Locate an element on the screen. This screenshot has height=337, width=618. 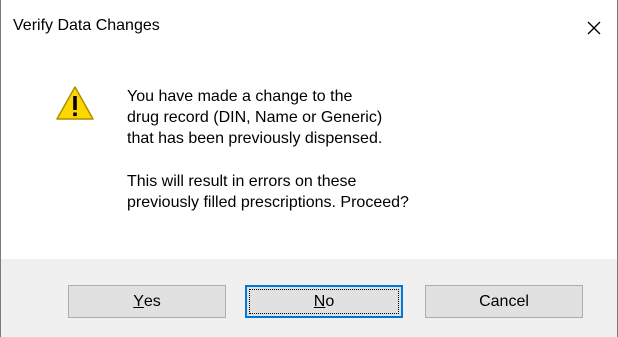
cancel-label: Cancel is located at coordinates (504, 301).